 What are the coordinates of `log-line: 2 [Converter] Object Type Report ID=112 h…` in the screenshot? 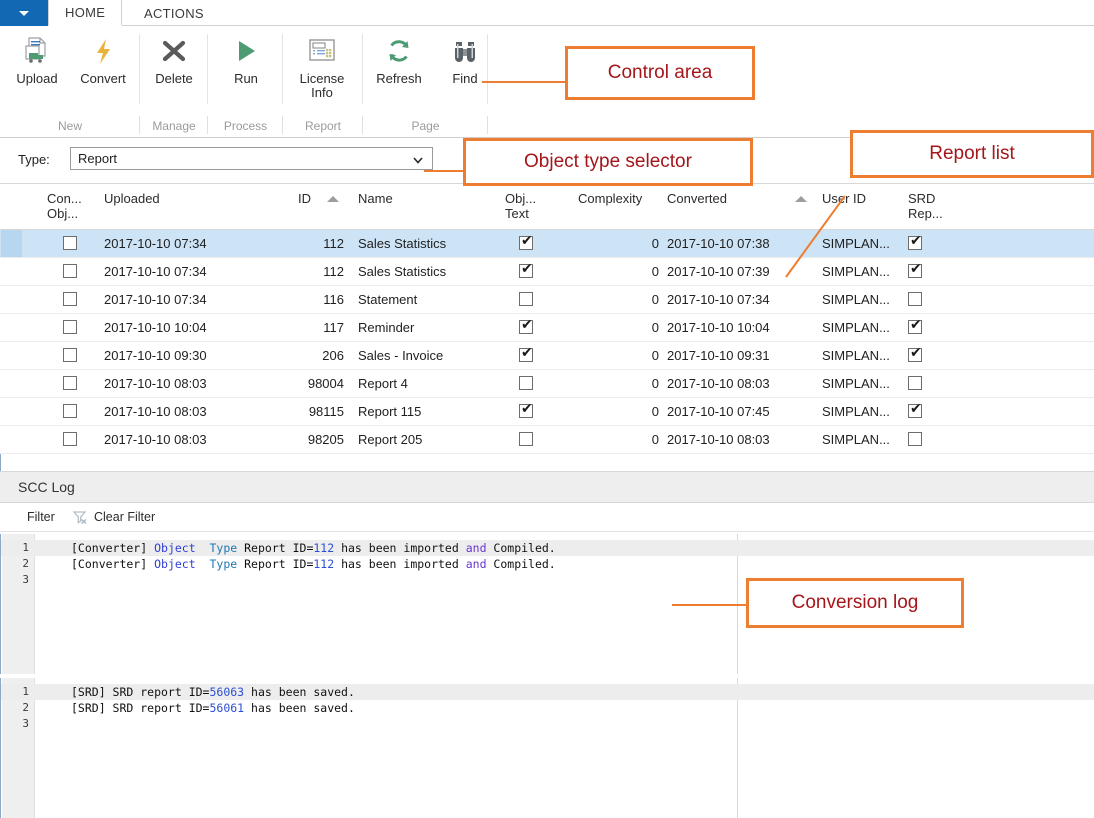 It's located at (547, 564).